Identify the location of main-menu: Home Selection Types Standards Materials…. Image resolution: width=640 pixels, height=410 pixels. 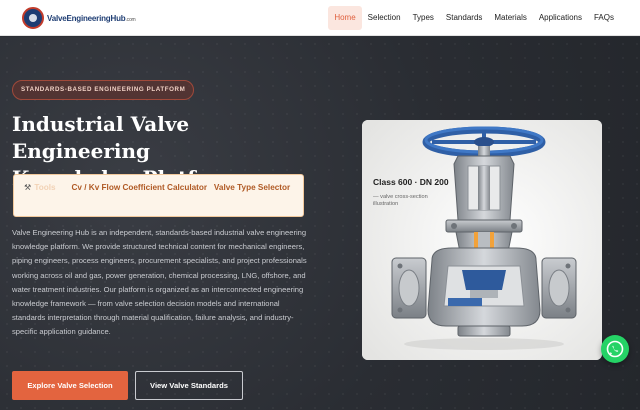
(474, 18).